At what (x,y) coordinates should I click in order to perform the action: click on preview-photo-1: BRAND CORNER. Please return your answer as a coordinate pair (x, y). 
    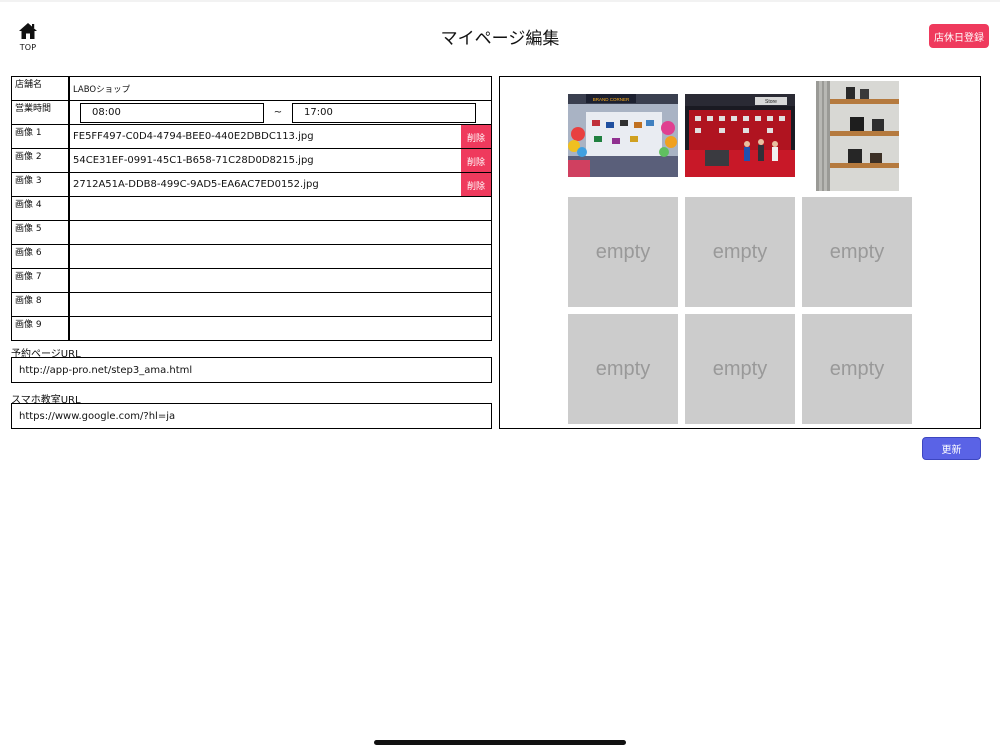
    Looking at the image, I should click on (623, 135).